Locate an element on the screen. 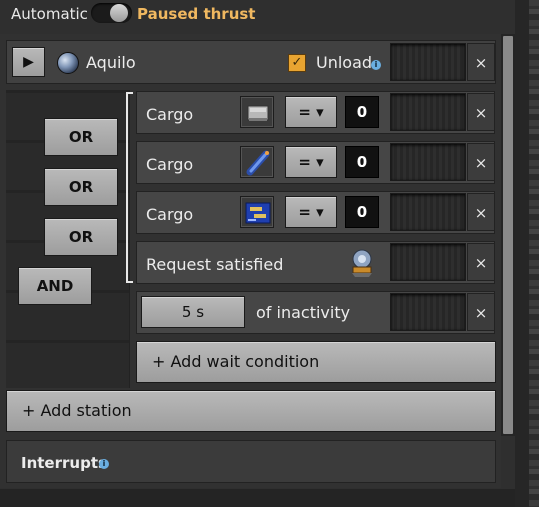 The width and height of the screenshot is (539, 507). planet-icon is located at coordinates (68, 63).